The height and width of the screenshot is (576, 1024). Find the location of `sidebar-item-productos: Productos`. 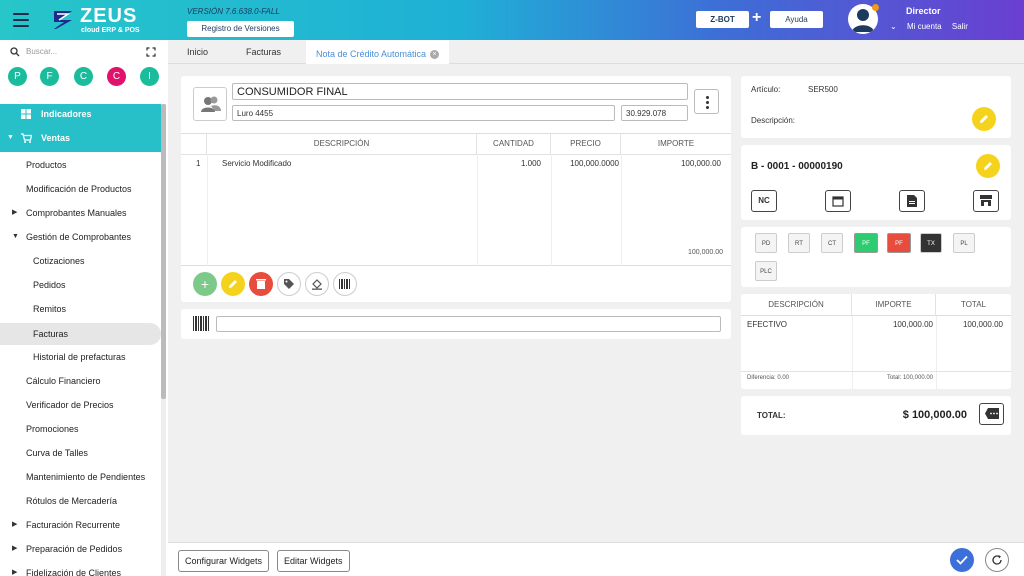

sidebar-item-productos: Productos is located at coordinates (80, 165).